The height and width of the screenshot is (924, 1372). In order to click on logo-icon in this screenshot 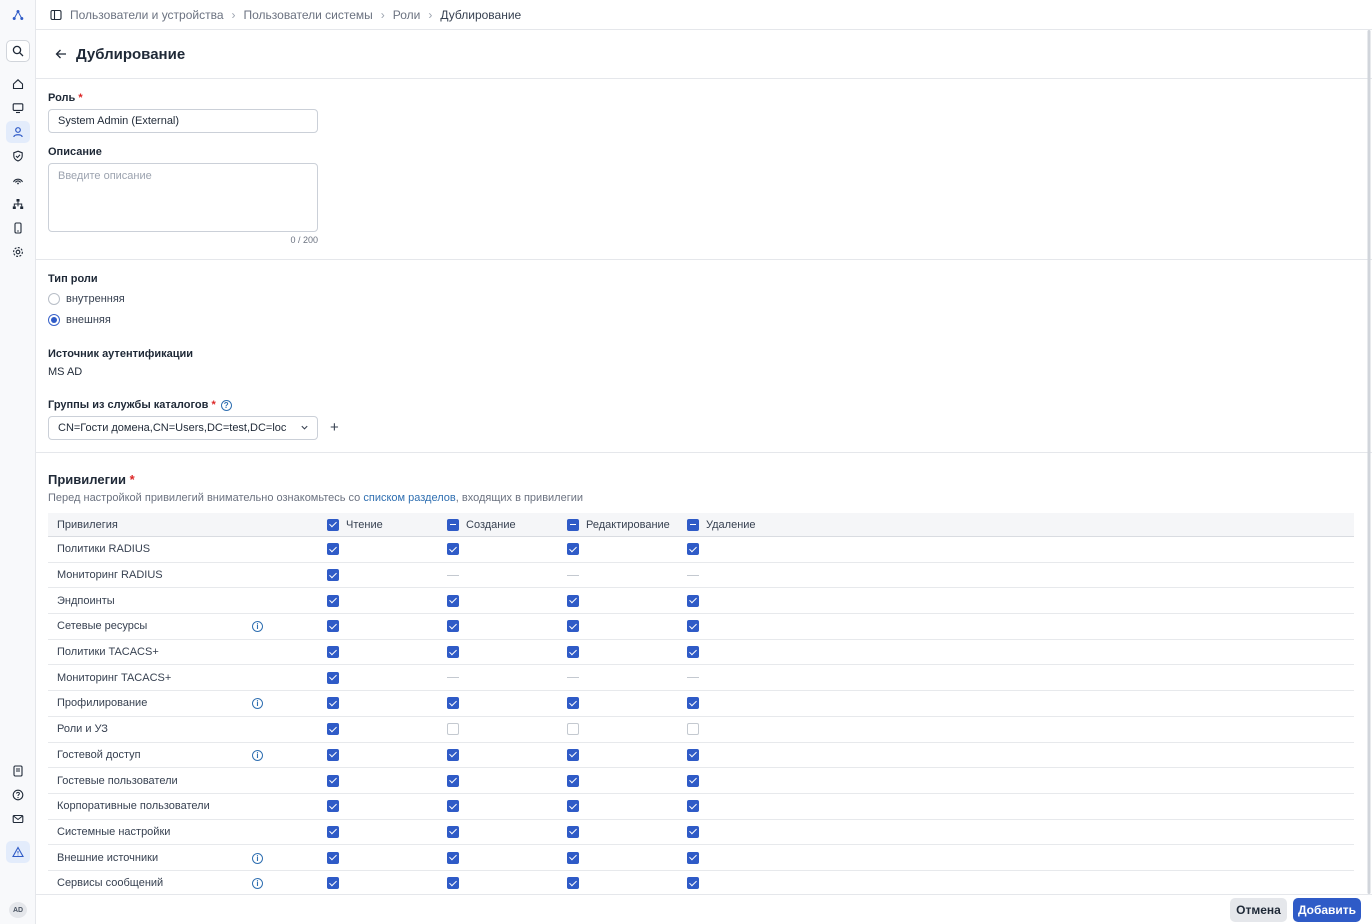, I will do `click(18, 15)`.